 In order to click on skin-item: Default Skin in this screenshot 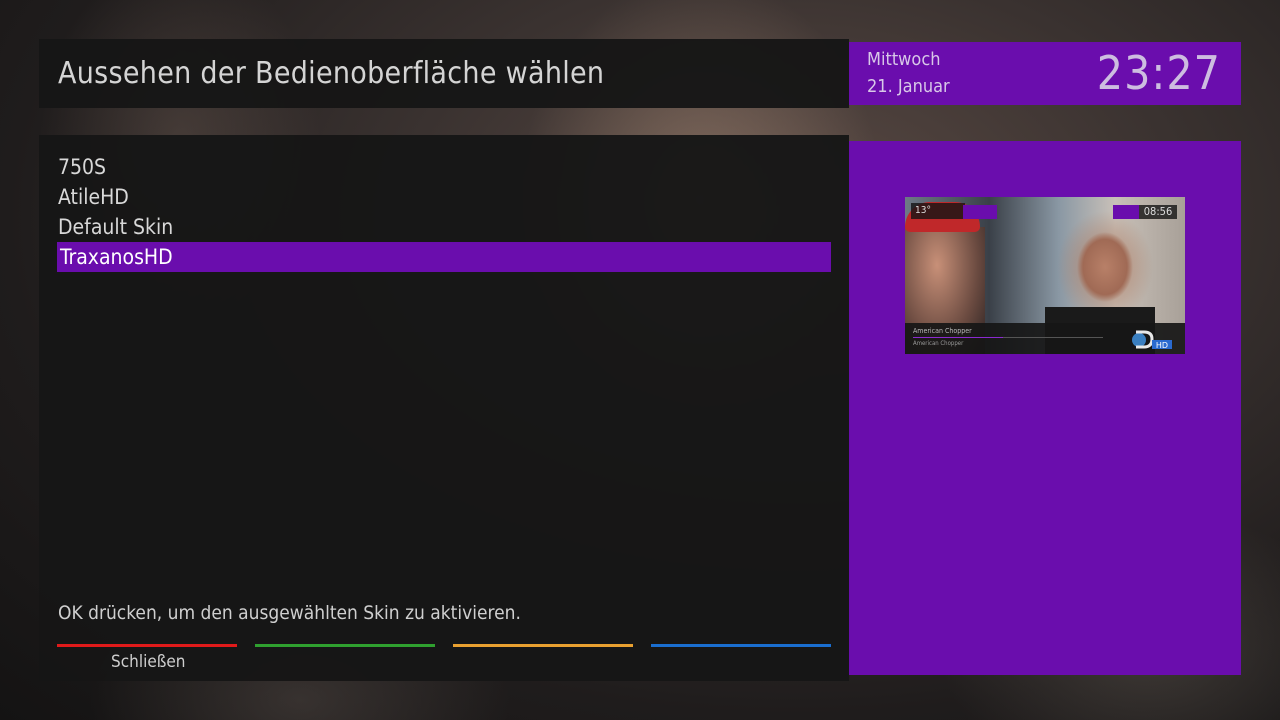, I will do `click(444, 227)`.